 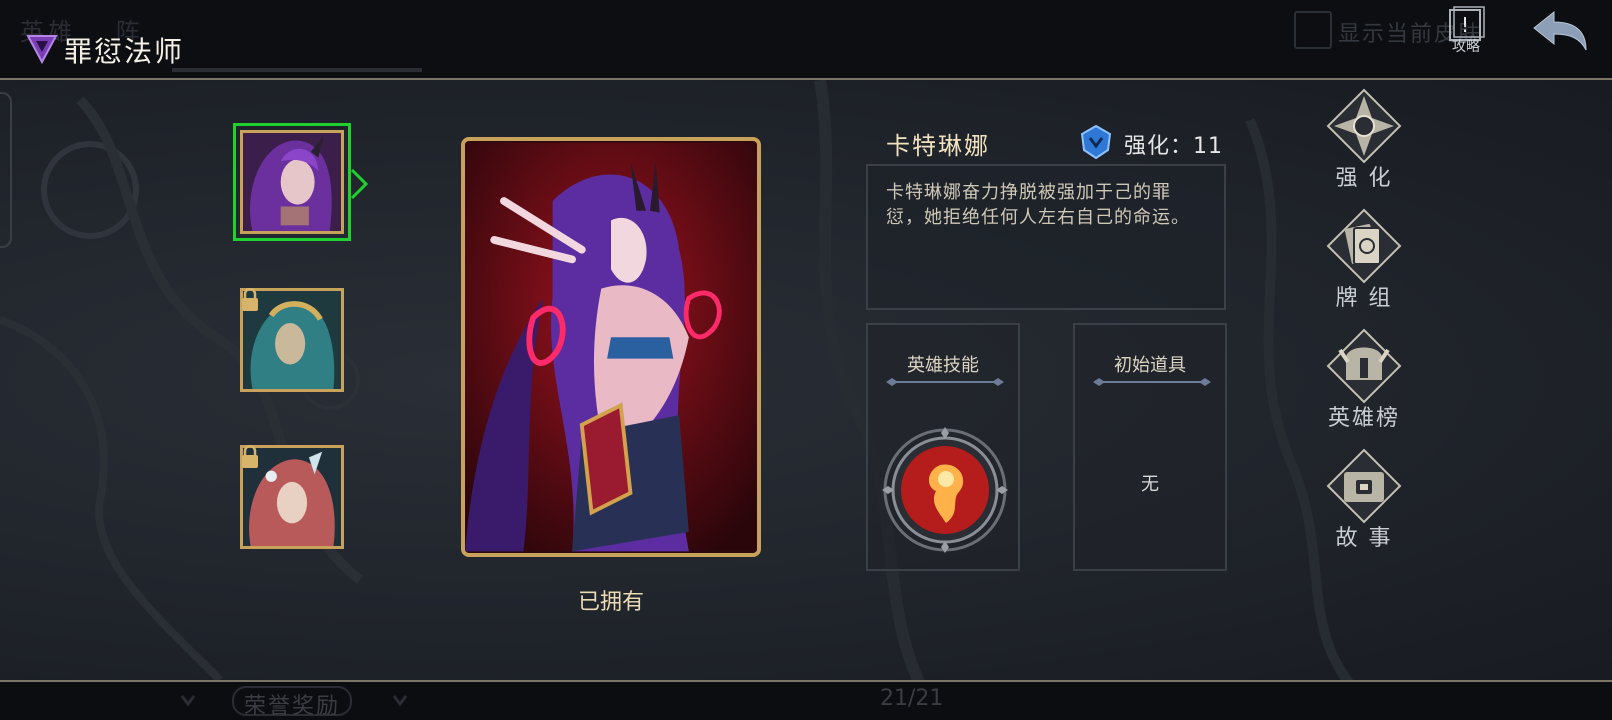 What do you see at coordinates (1363, 418) in the screenshot?
I see `menu-hero-ranking-label: 英雄榜` at bounding box center [1363, 418].